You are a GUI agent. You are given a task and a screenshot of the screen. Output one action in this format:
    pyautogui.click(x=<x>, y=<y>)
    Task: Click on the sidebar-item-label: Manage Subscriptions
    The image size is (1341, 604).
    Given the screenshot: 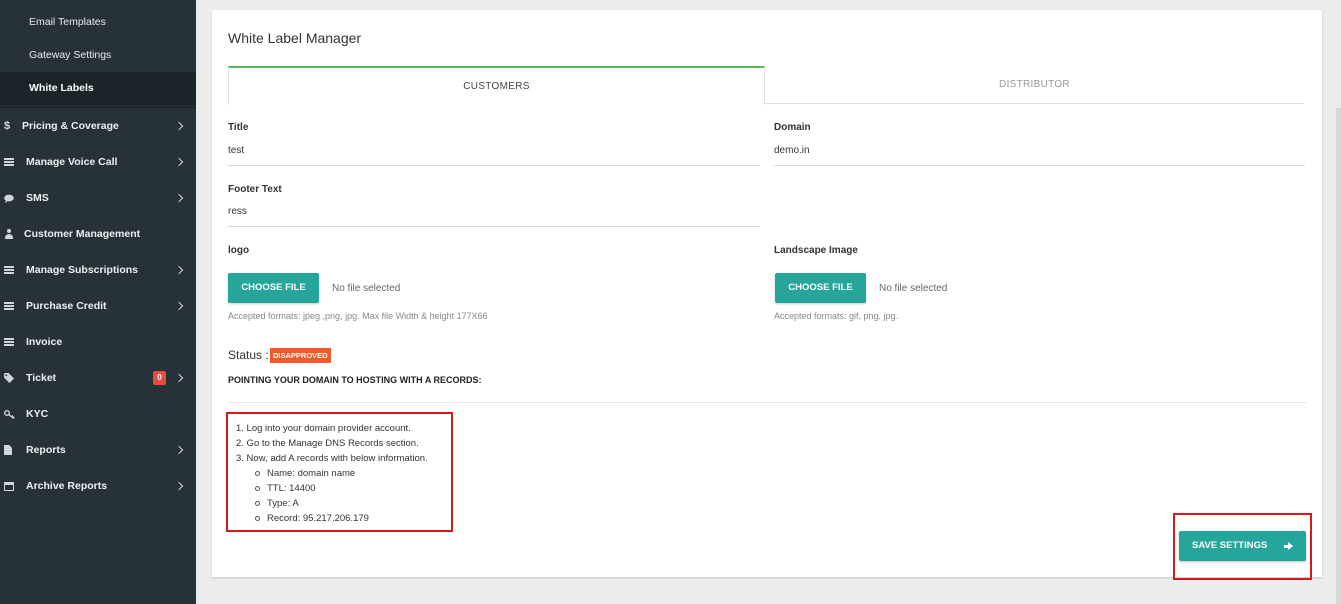 What is the action you would take?
    pyautogui.click(x=82, y=270)
    